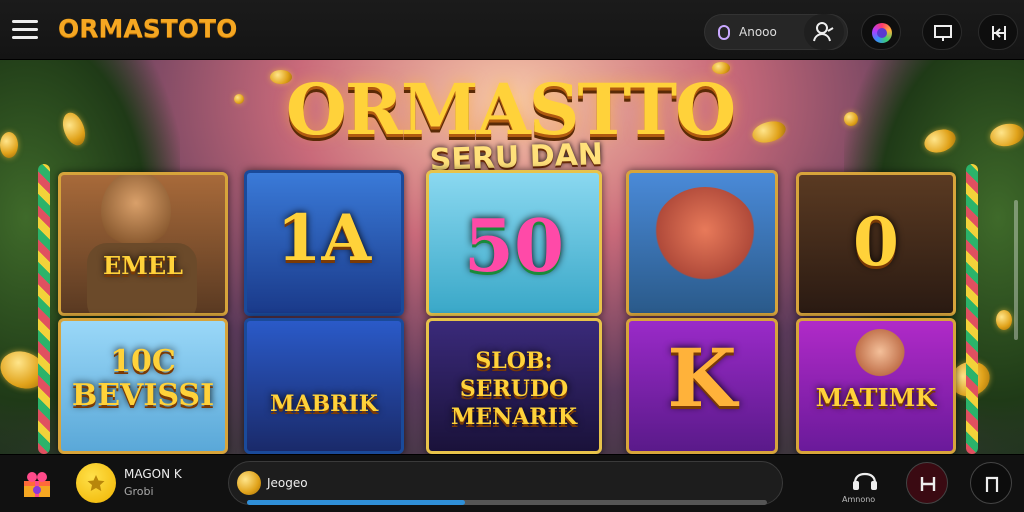 Image resolution: width=1024 pixels, height=512 pixels. I want to click on search-label: Anooo, so click(758, 32).